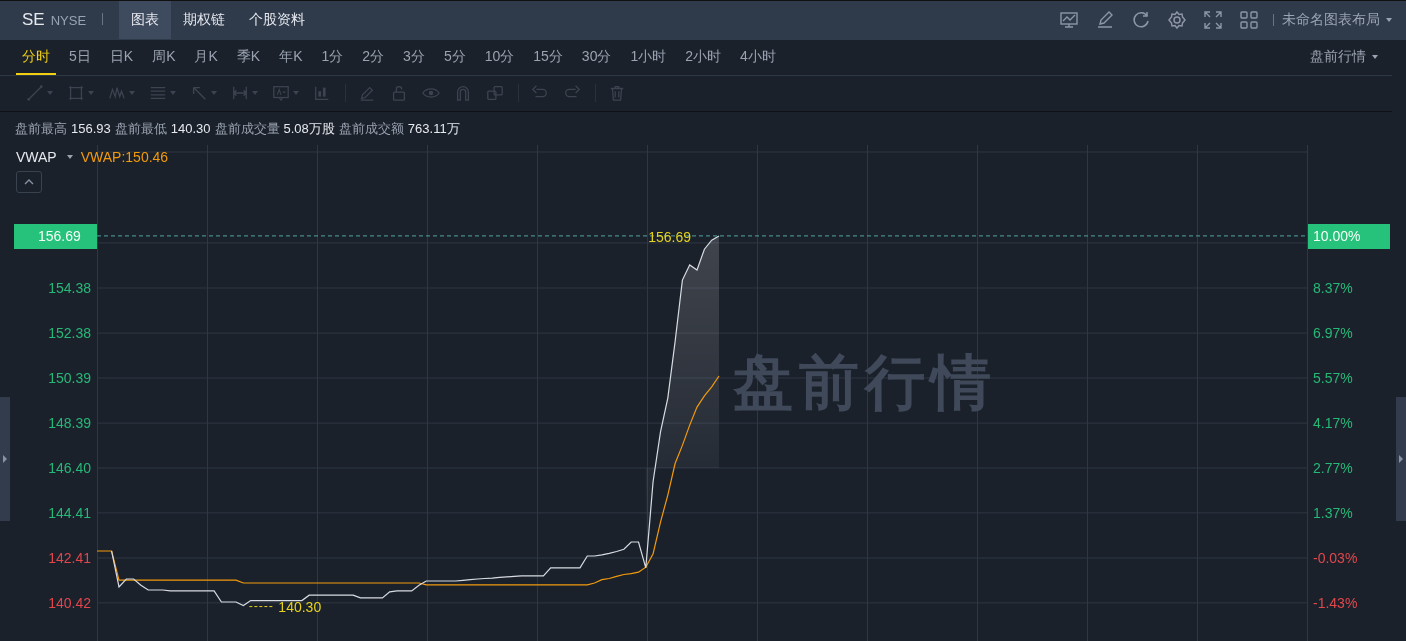 The width and height of the screenshot is (1406, 641). Describe the element at coordinates (758, 57) in the screenshot. I see `period-tab: 4小时` at that location.